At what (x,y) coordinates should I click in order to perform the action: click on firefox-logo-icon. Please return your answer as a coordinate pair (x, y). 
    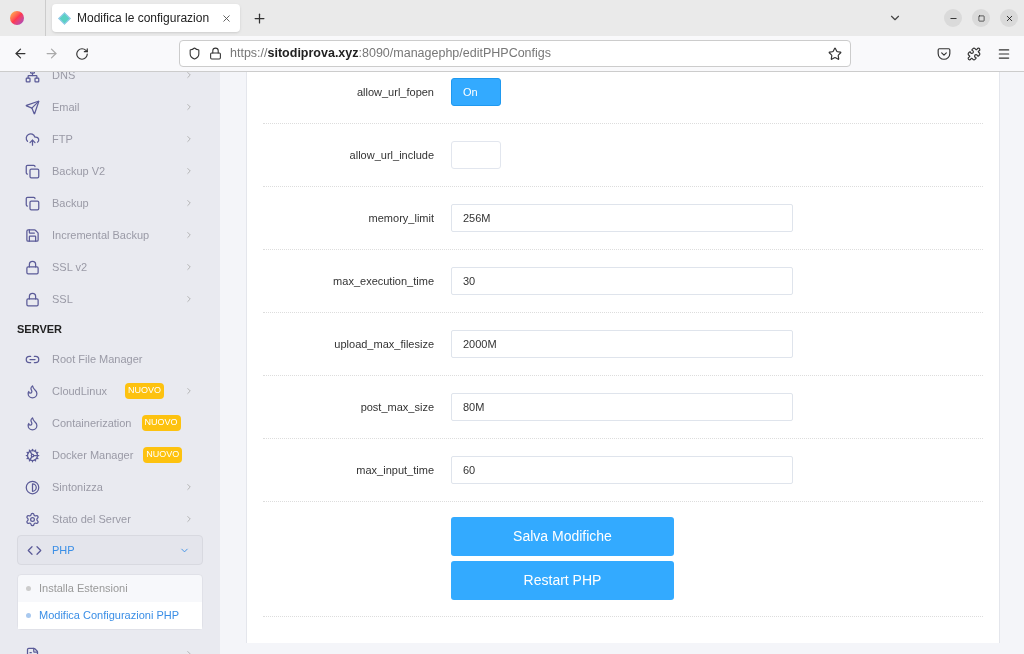
    Looking at the image, I should click on (17, 18).